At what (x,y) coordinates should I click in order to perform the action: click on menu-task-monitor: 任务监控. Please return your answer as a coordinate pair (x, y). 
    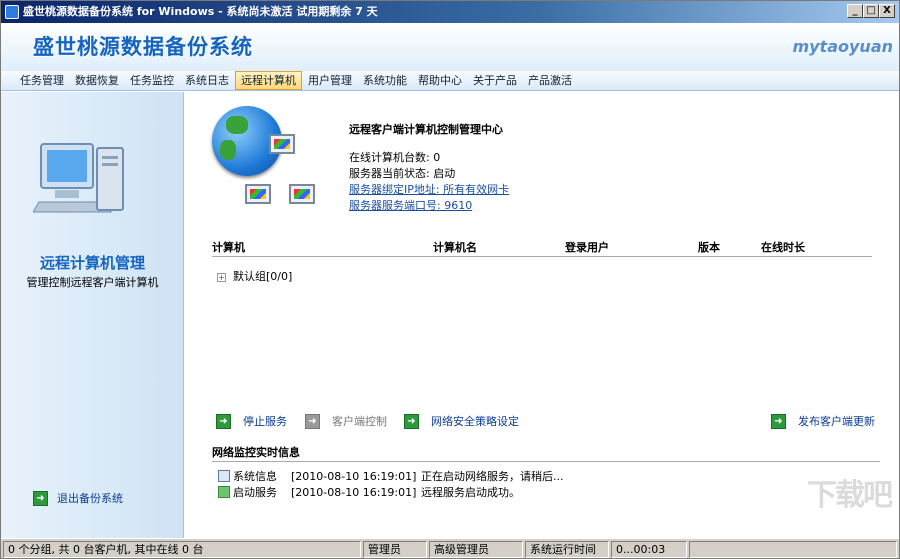
    Looking at the image, I should click on (152, 80).